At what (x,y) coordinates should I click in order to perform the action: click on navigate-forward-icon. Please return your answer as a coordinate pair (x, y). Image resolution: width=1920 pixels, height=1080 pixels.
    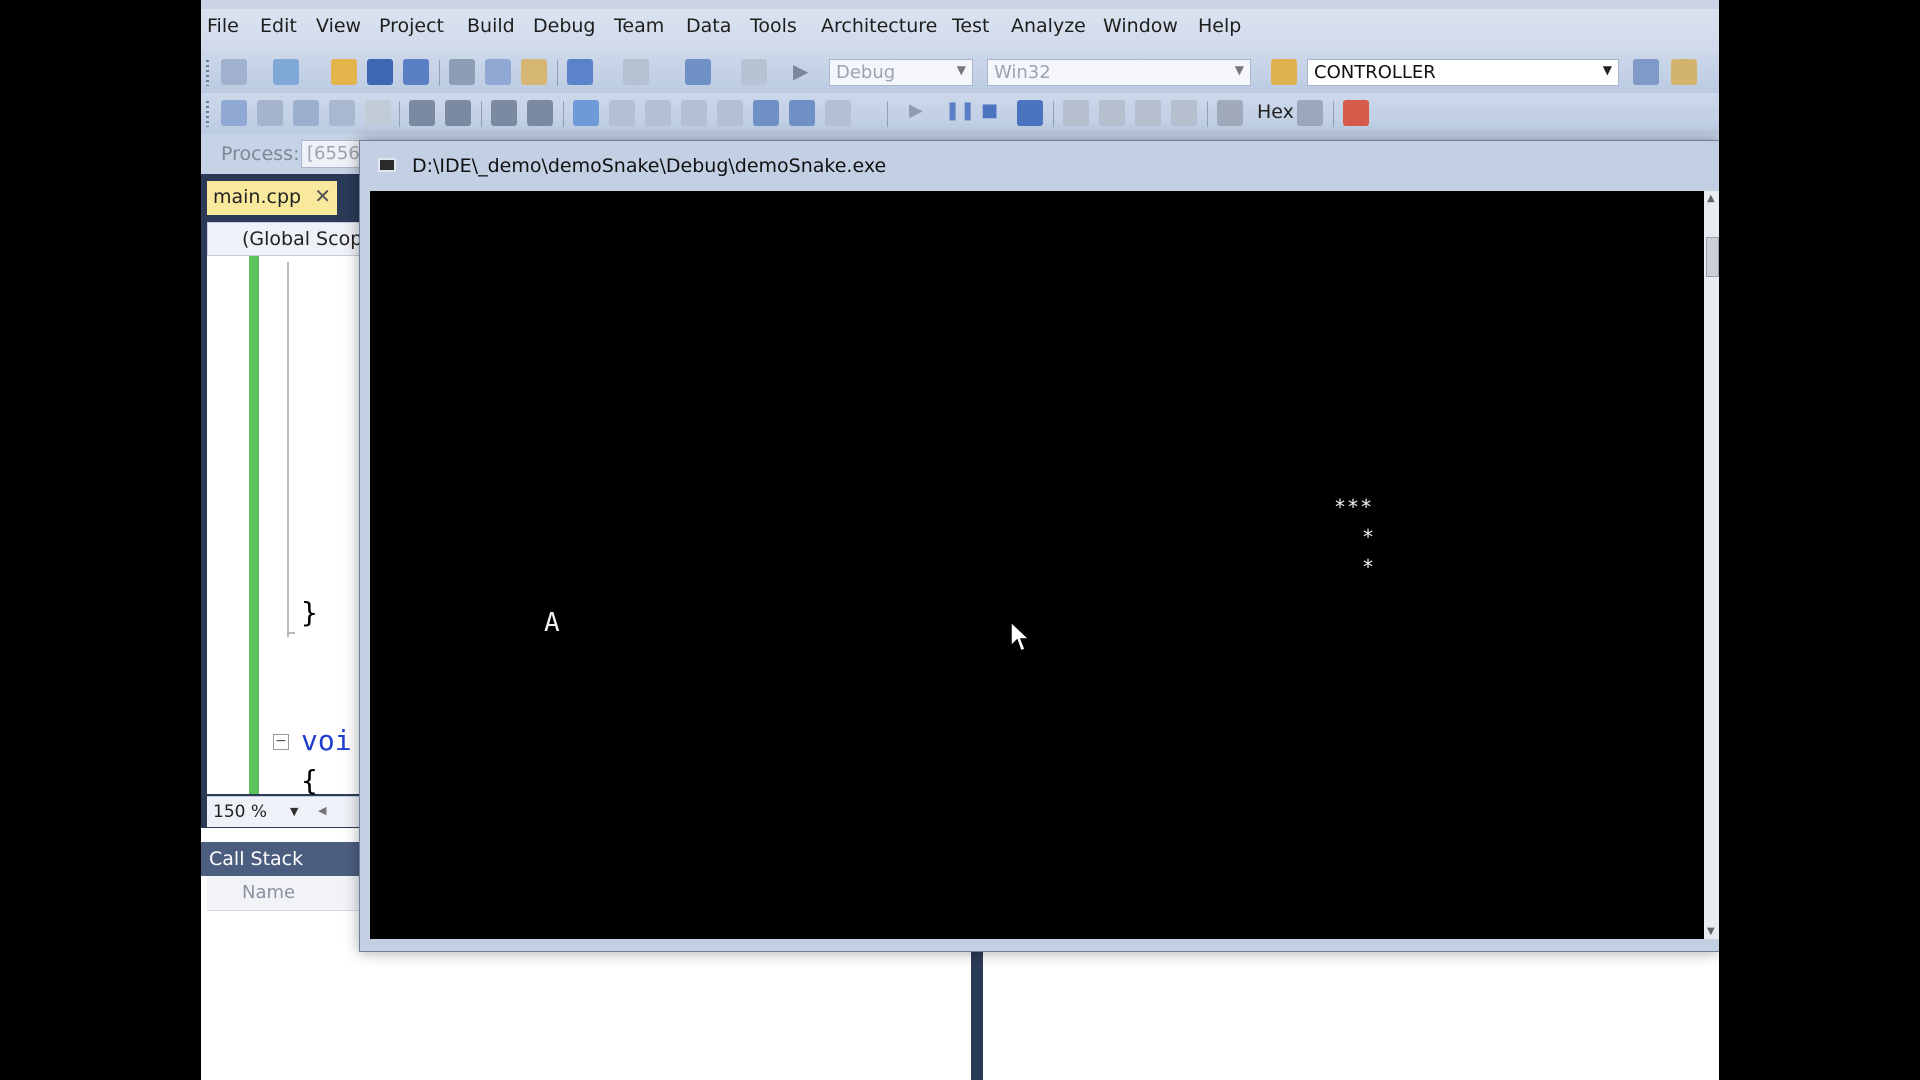
    Looking at the image, I should click on (754, 72).